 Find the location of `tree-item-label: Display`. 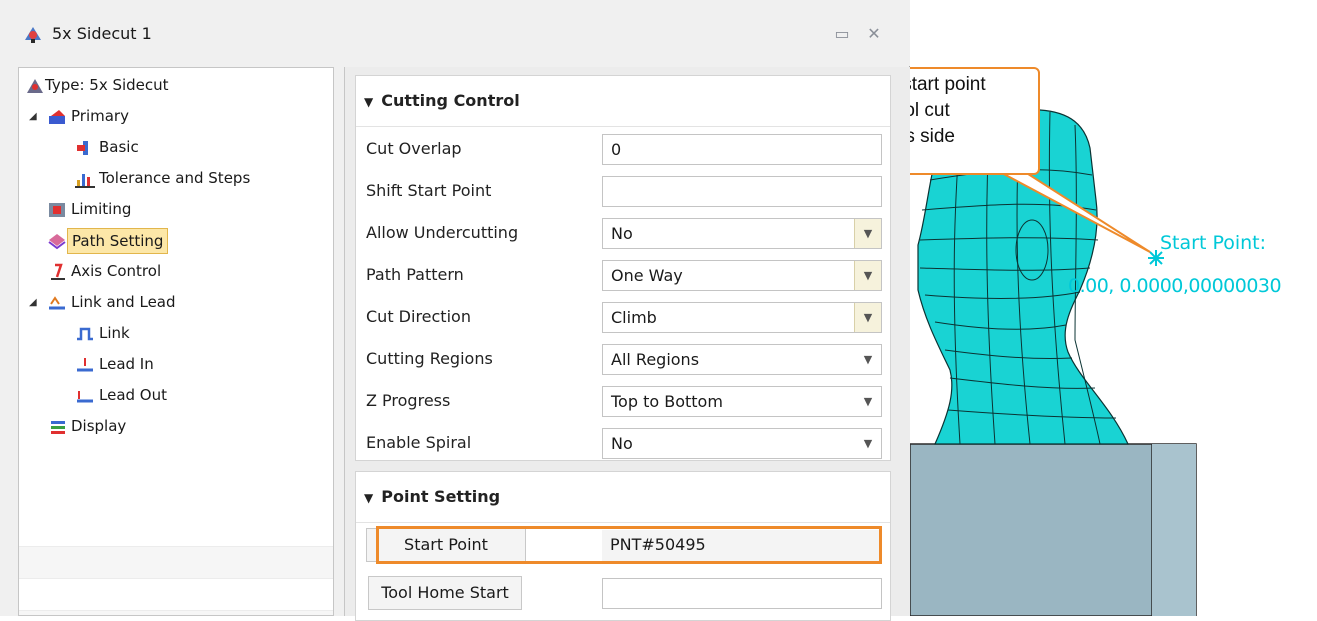

tree-item-label: Display is located at coordinates (99, 426).